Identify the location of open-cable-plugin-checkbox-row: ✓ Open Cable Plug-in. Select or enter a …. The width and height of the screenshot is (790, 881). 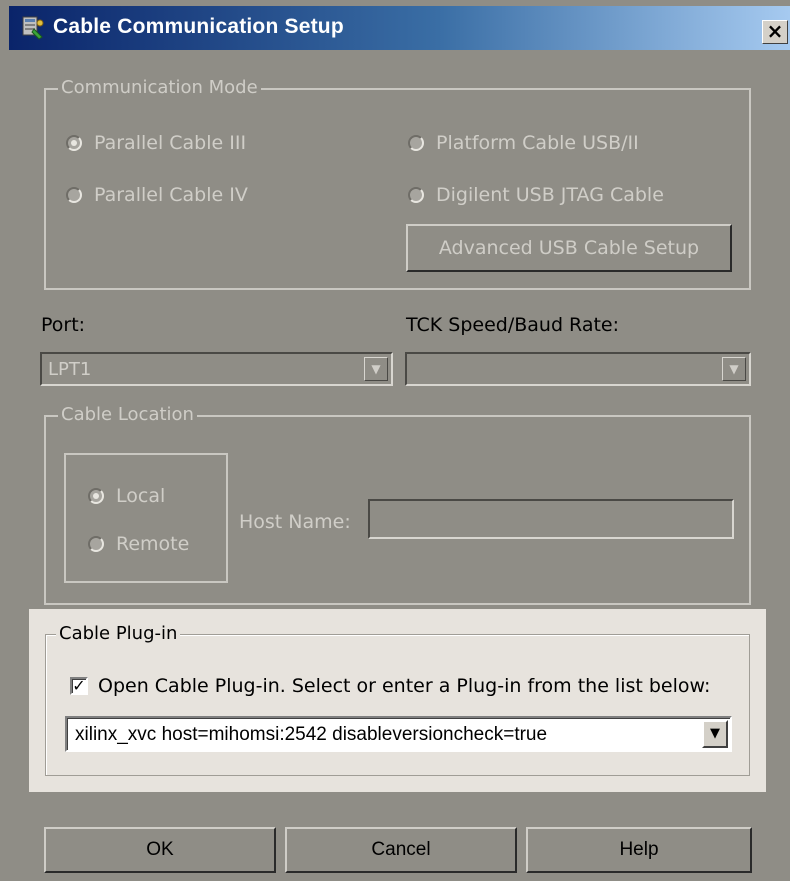
(390, 686).